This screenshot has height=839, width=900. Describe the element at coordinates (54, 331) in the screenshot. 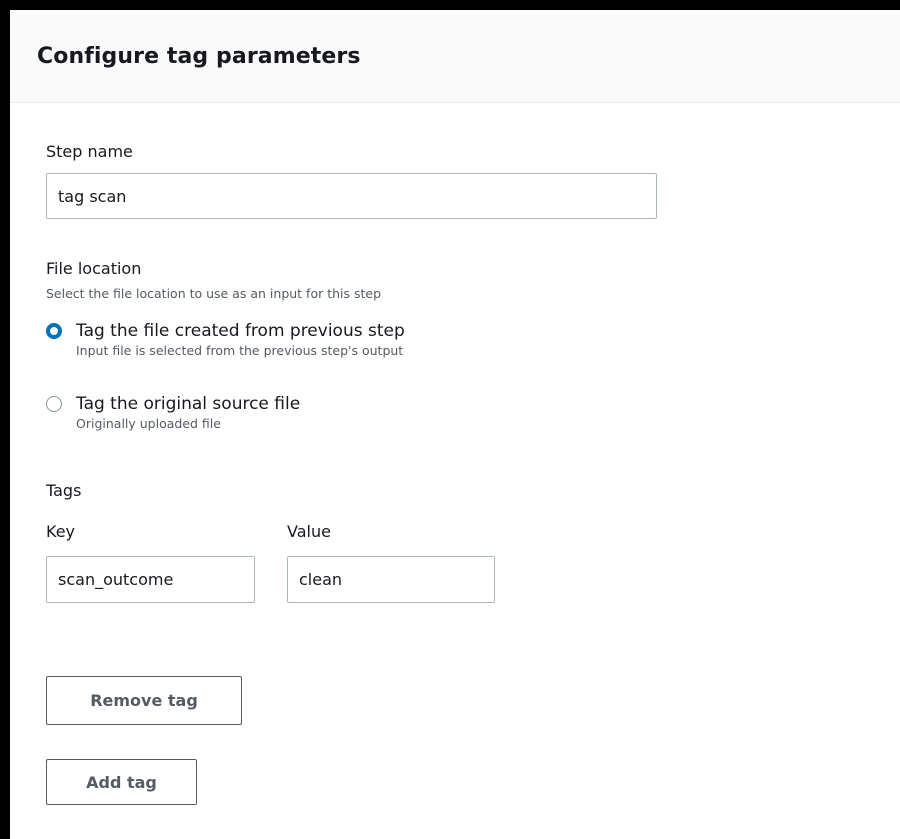

I see `radio-selected-icon` at that location.